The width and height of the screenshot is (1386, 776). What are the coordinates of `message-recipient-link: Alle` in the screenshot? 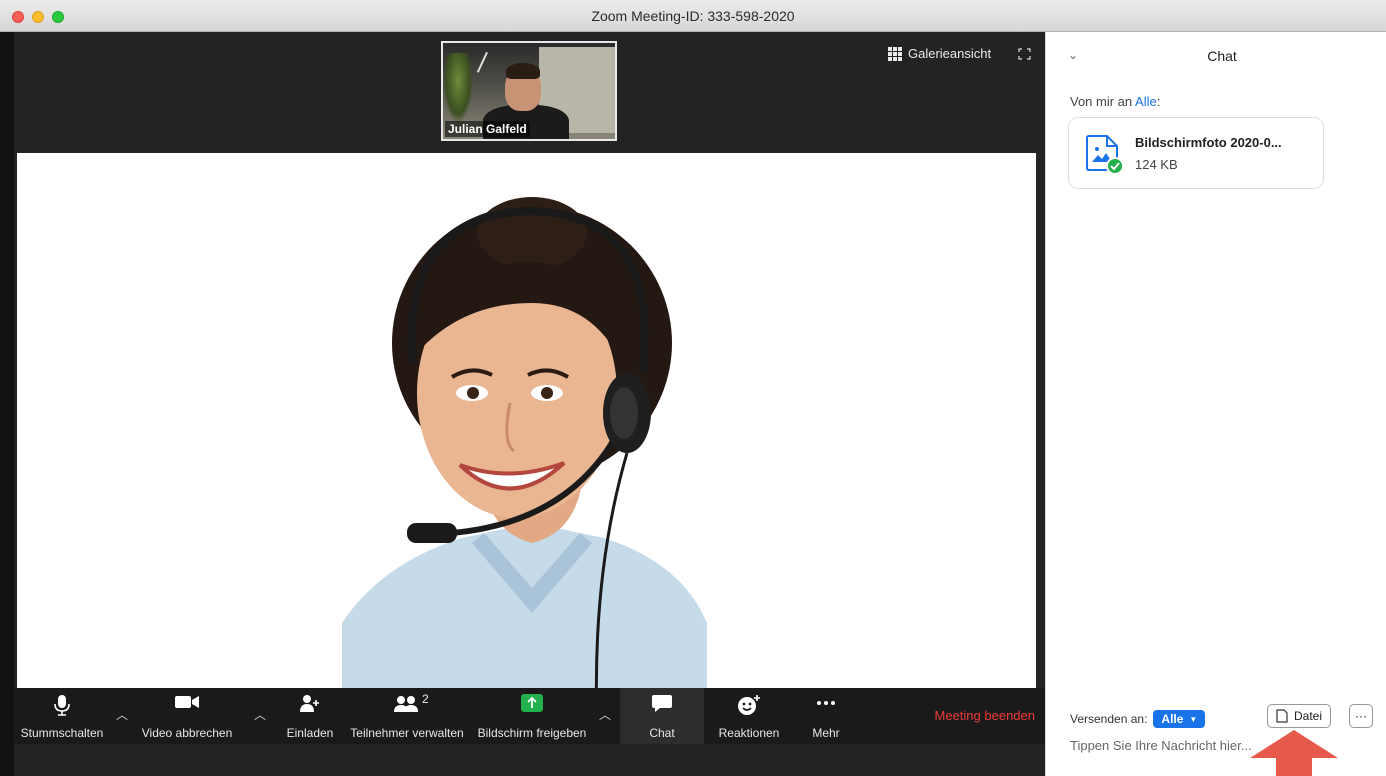 It's located at (1146, 101).